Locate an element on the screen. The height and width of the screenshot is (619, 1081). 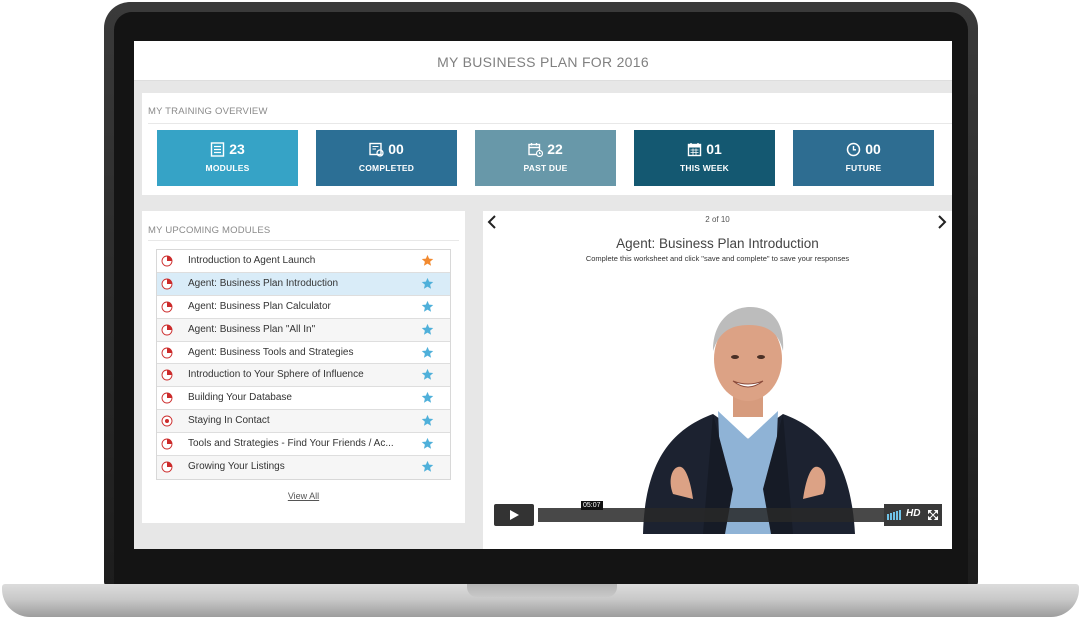
module-row: Agent: Business Plan Introduction is located at coordinates (303, 284).